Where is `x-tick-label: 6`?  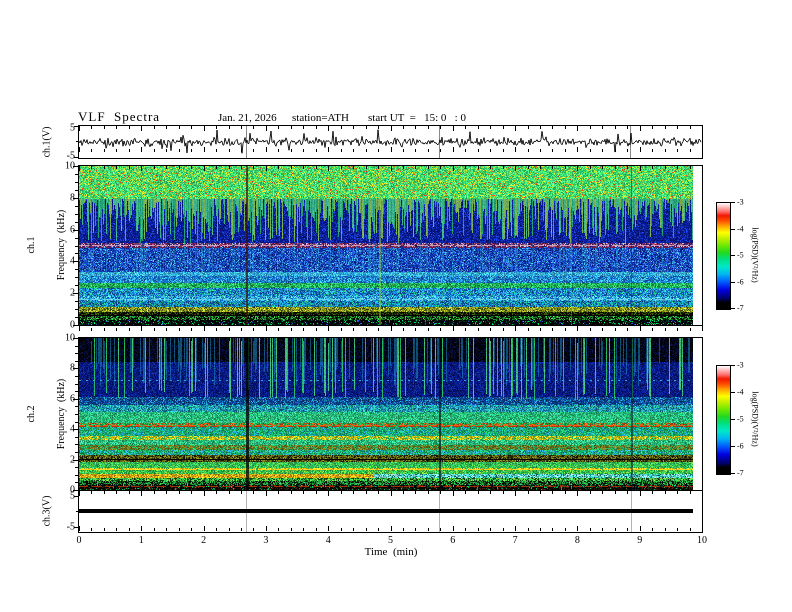 x-tick-label: 6 is located at coordinates (453, 540).